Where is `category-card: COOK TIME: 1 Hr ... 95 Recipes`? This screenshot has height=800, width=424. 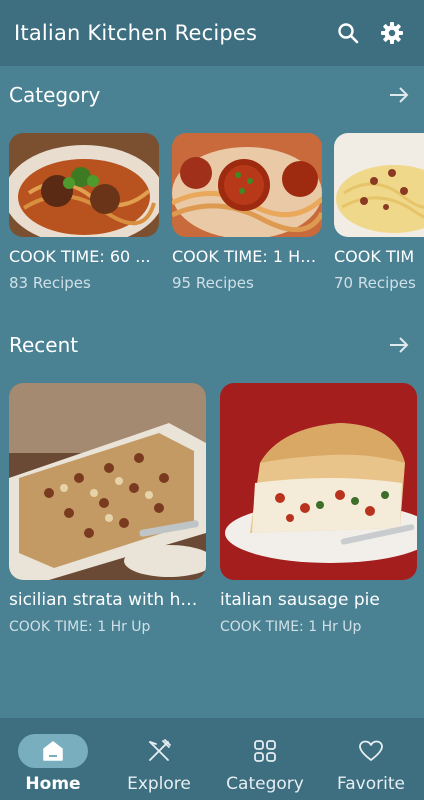
category-card: COOK TIME: 1 Hr ... 95 Recipes is located at coordinates (247, 212).